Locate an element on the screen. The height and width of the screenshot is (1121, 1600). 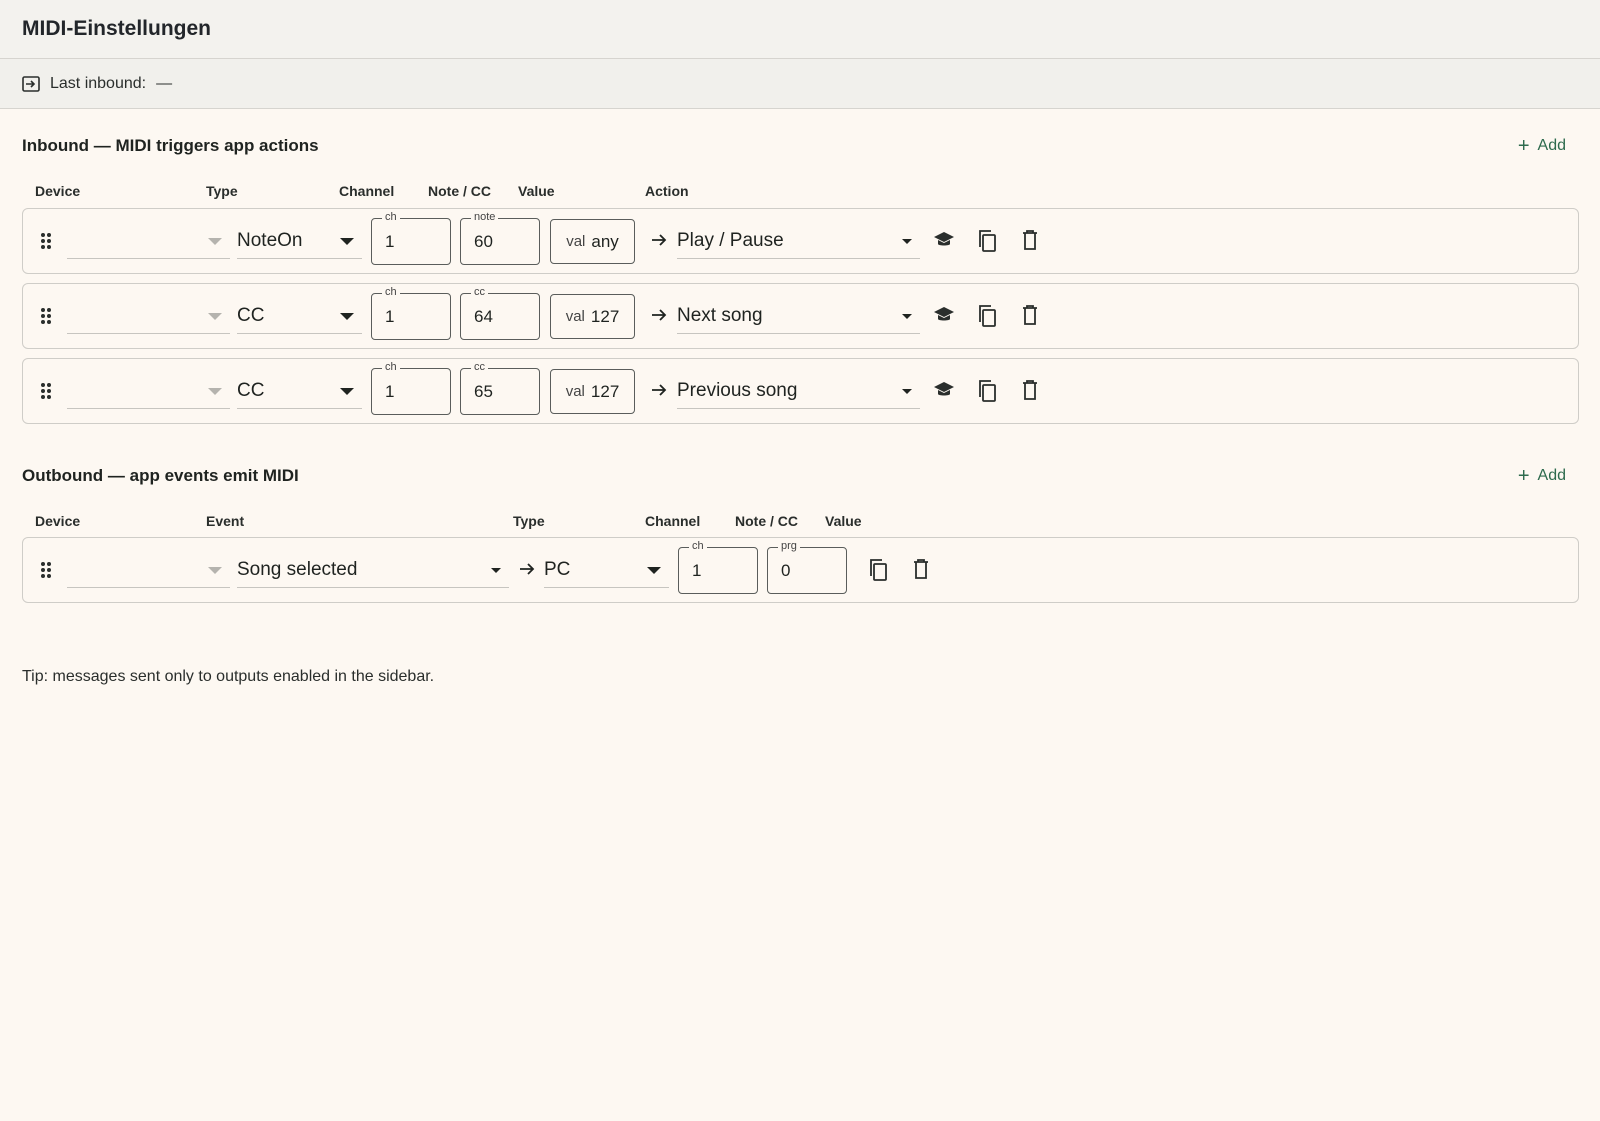
inbound-value-button: val any is located at coordinates (592, 241).